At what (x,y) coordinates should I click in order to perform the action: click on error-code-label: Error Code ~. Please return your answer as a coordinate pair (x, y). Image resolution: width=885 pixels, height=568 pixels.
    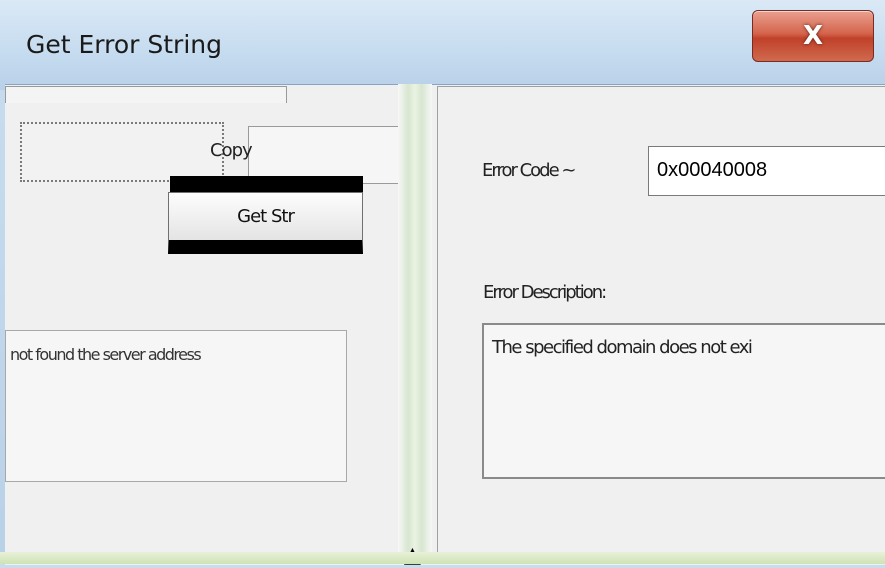
    Looking at the image, I should click on (529, 170).